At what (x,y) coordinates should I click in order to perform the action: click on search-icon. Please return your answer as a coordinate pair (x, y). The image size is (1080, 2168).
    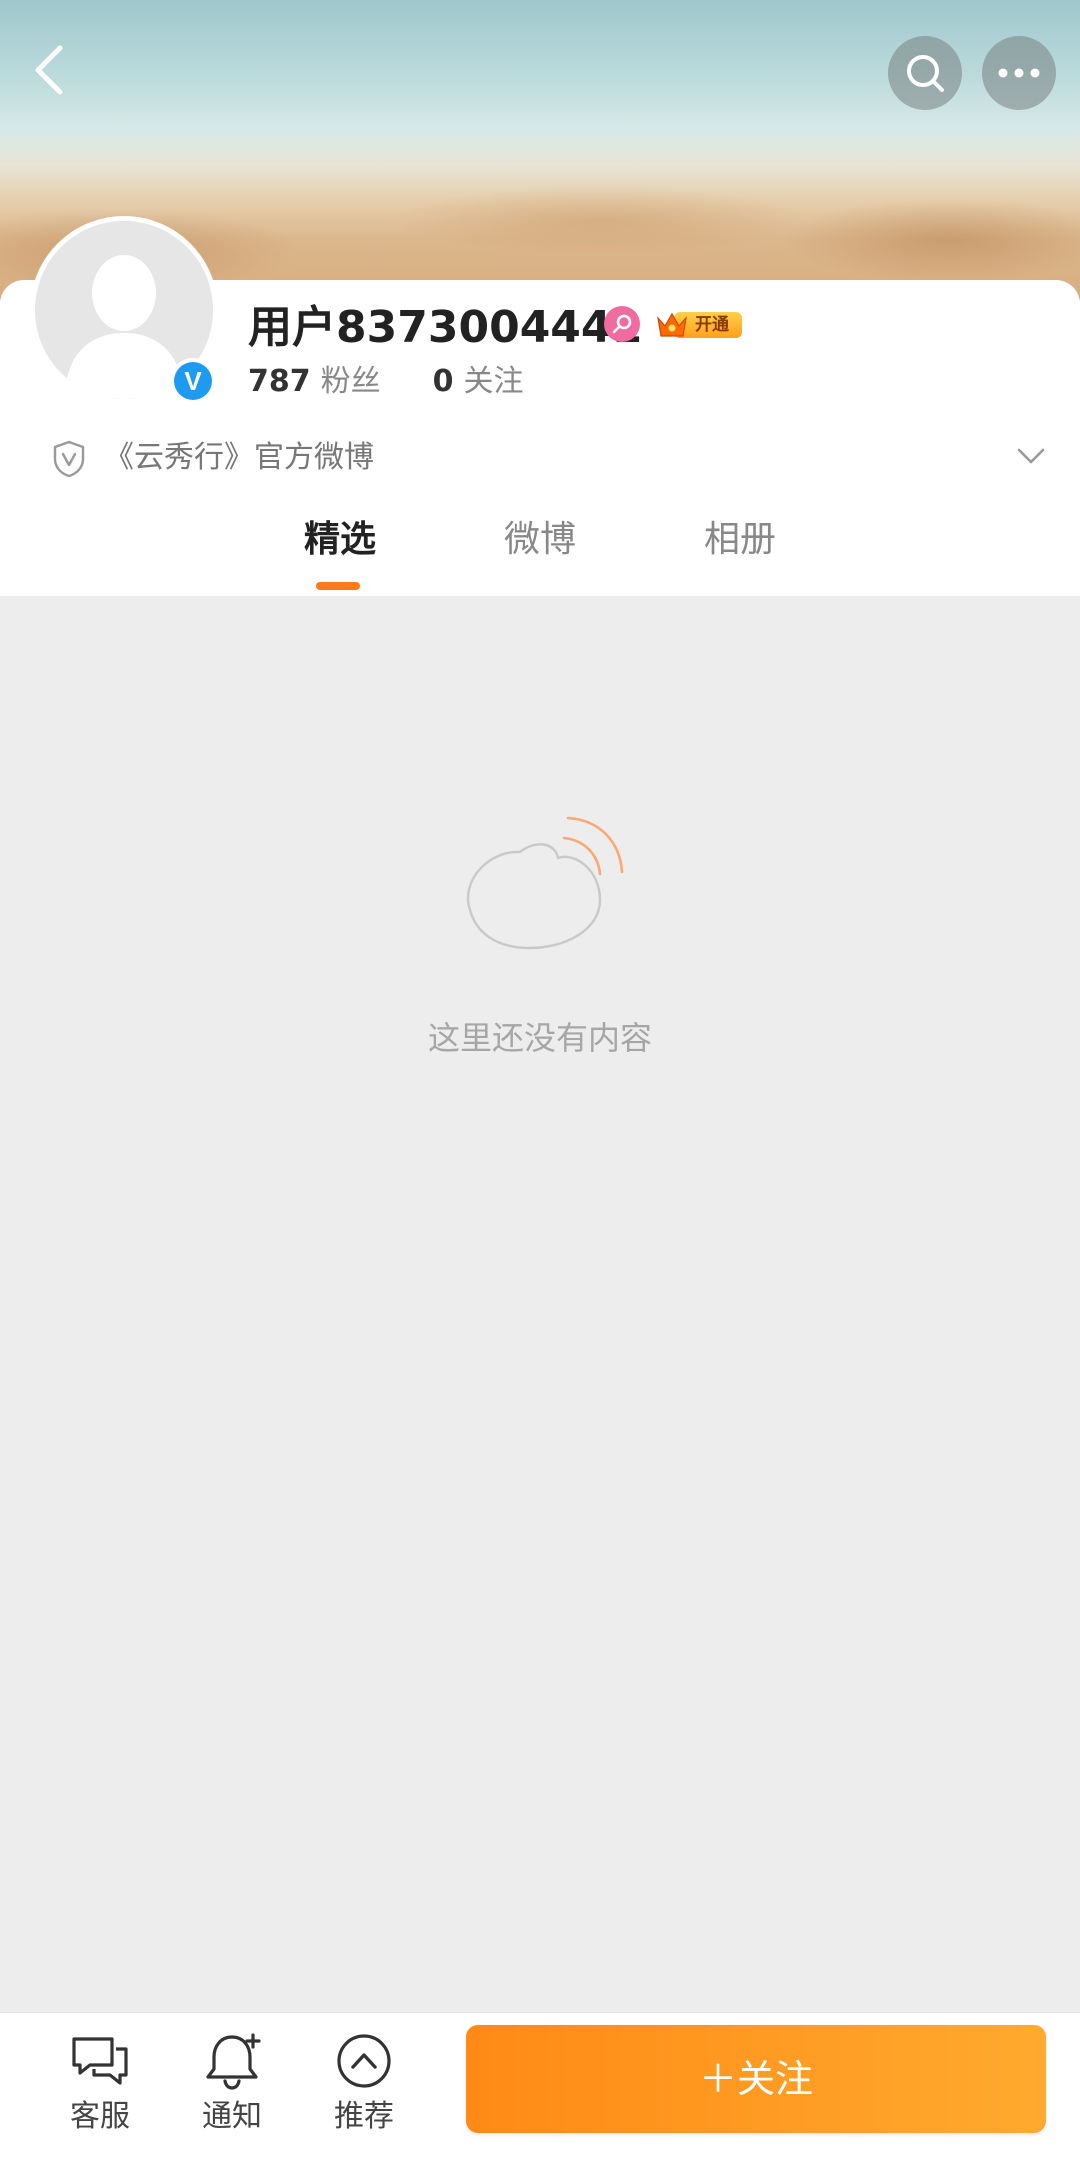
    Looking at the image, I should click on (925, 73).